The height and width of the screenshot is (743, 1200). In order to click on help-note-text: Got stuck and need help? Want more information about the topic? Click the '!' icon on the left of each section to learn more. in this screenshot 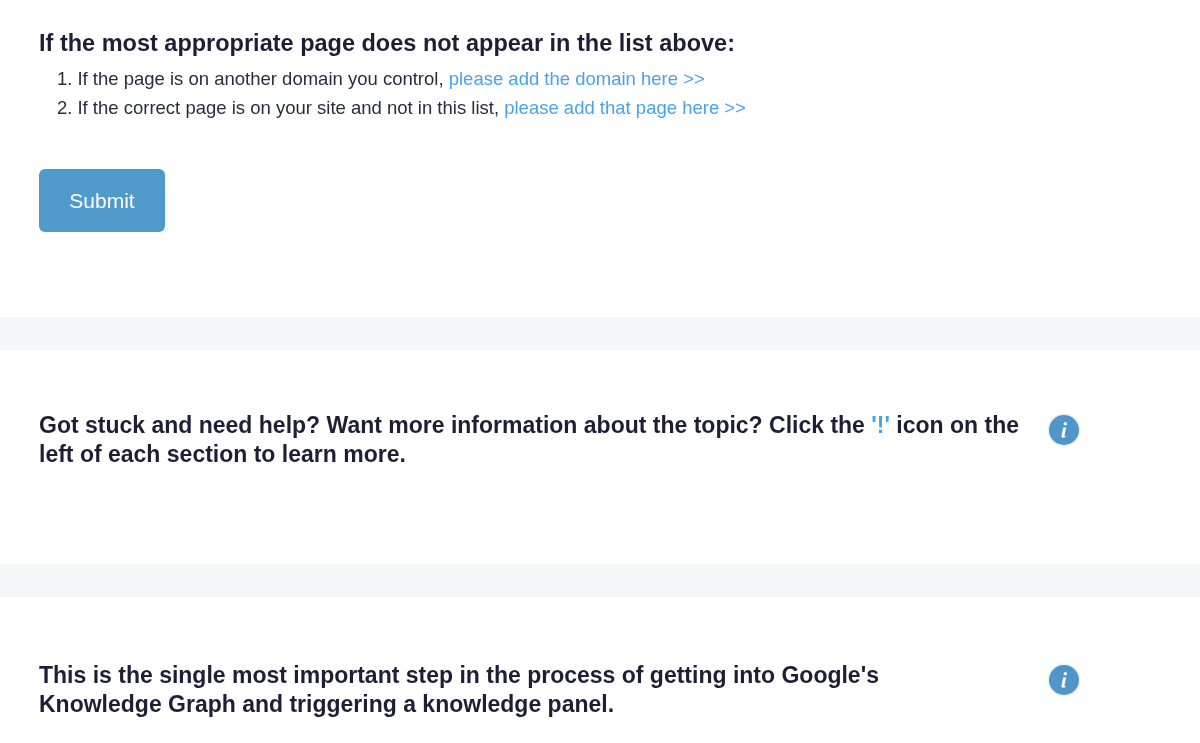, I will do `click(529, 440)`.